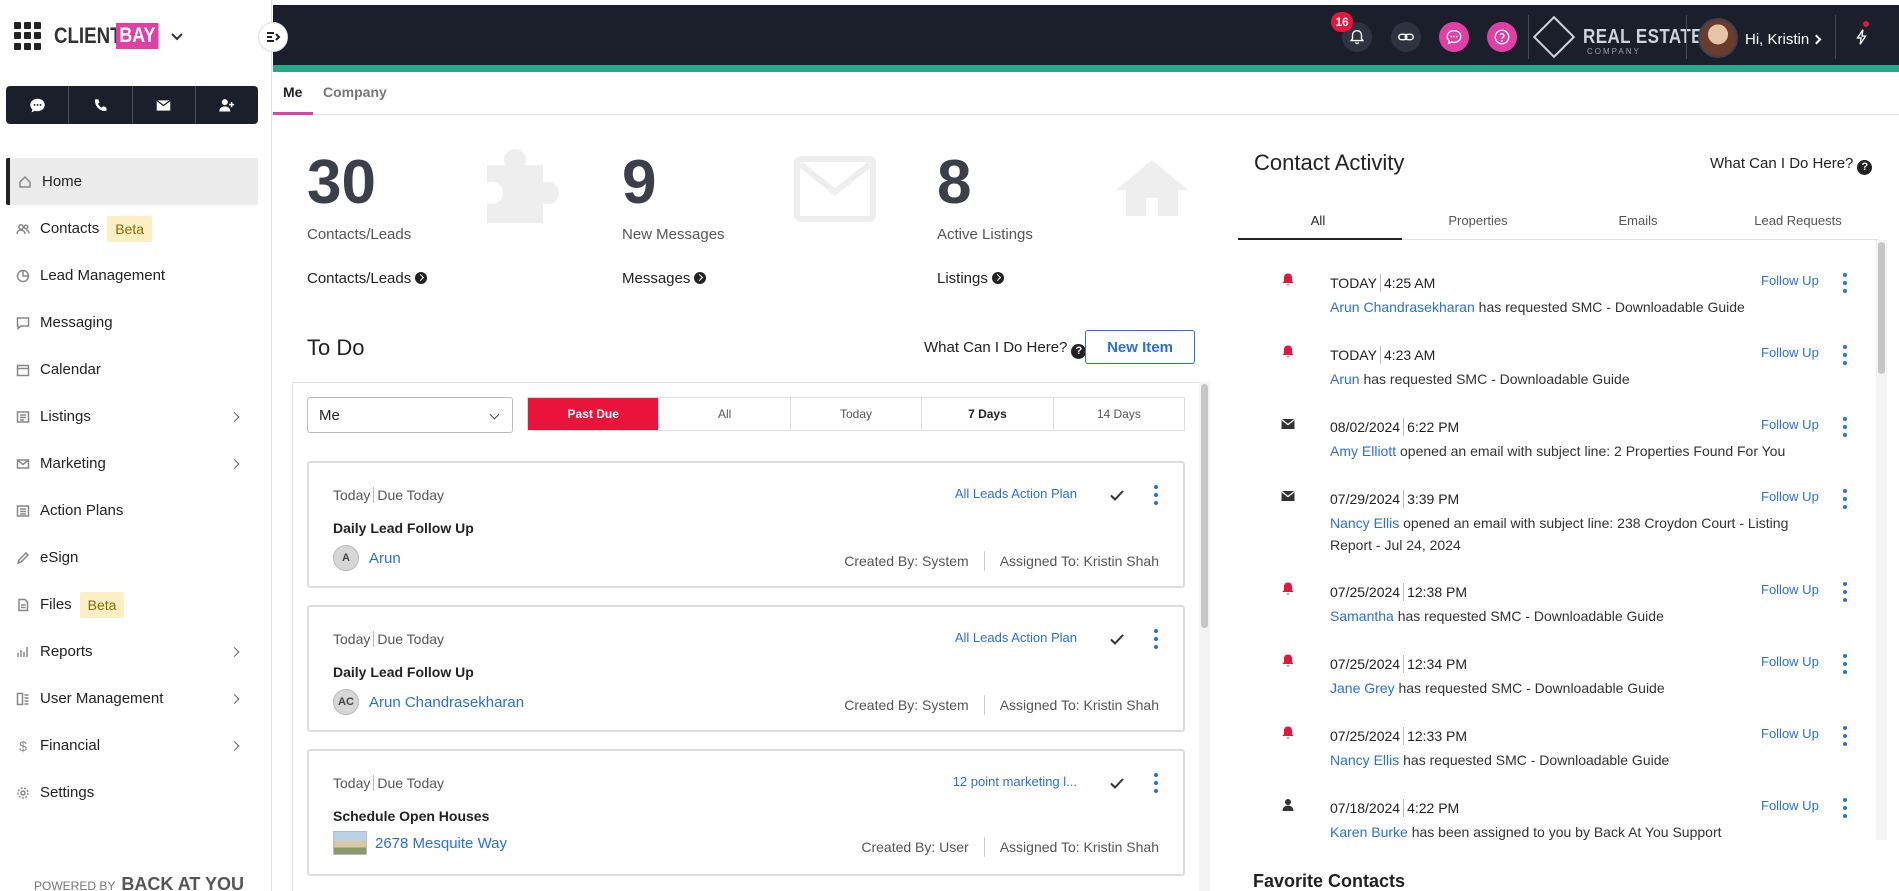 The height and width of the screenshot is (891, 1899). What do you see at coordinates (988, 414) in the screenshot?
I see `filter-7-days: 7 Days` at bounding box center [988, 414].